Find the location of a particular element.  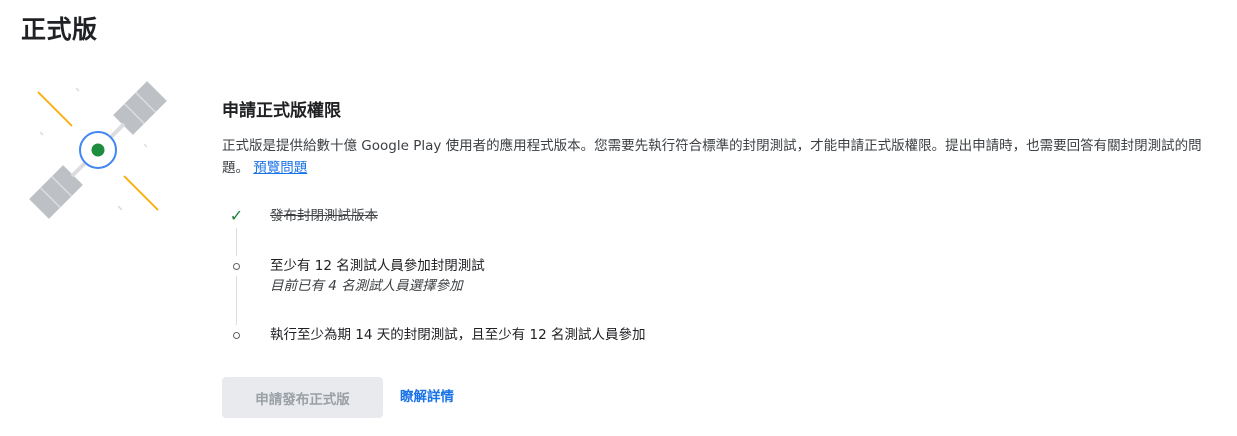

learn-more-link: 瞭解詳情 is located at coordinates (427, 397).